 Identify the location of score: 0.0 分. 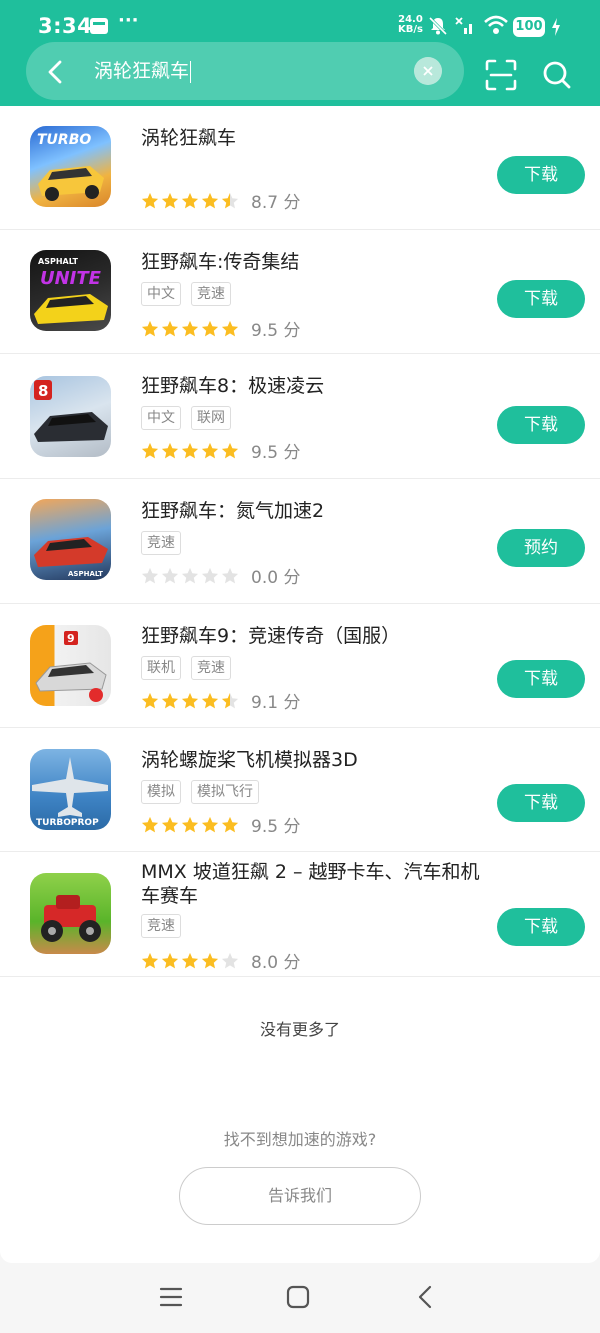
(276, 578).